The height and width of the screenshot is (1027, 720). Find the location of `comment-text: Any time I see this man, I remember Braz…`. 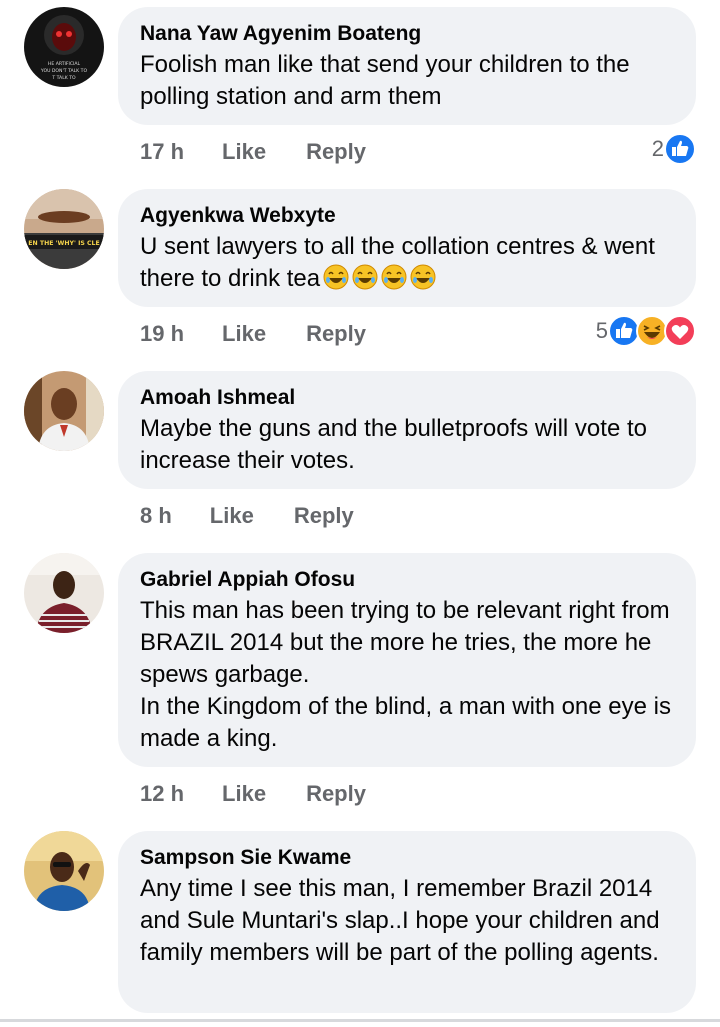

comment-text: Any time I see this man, I remember Braz… is located at coordinates (403, 920).